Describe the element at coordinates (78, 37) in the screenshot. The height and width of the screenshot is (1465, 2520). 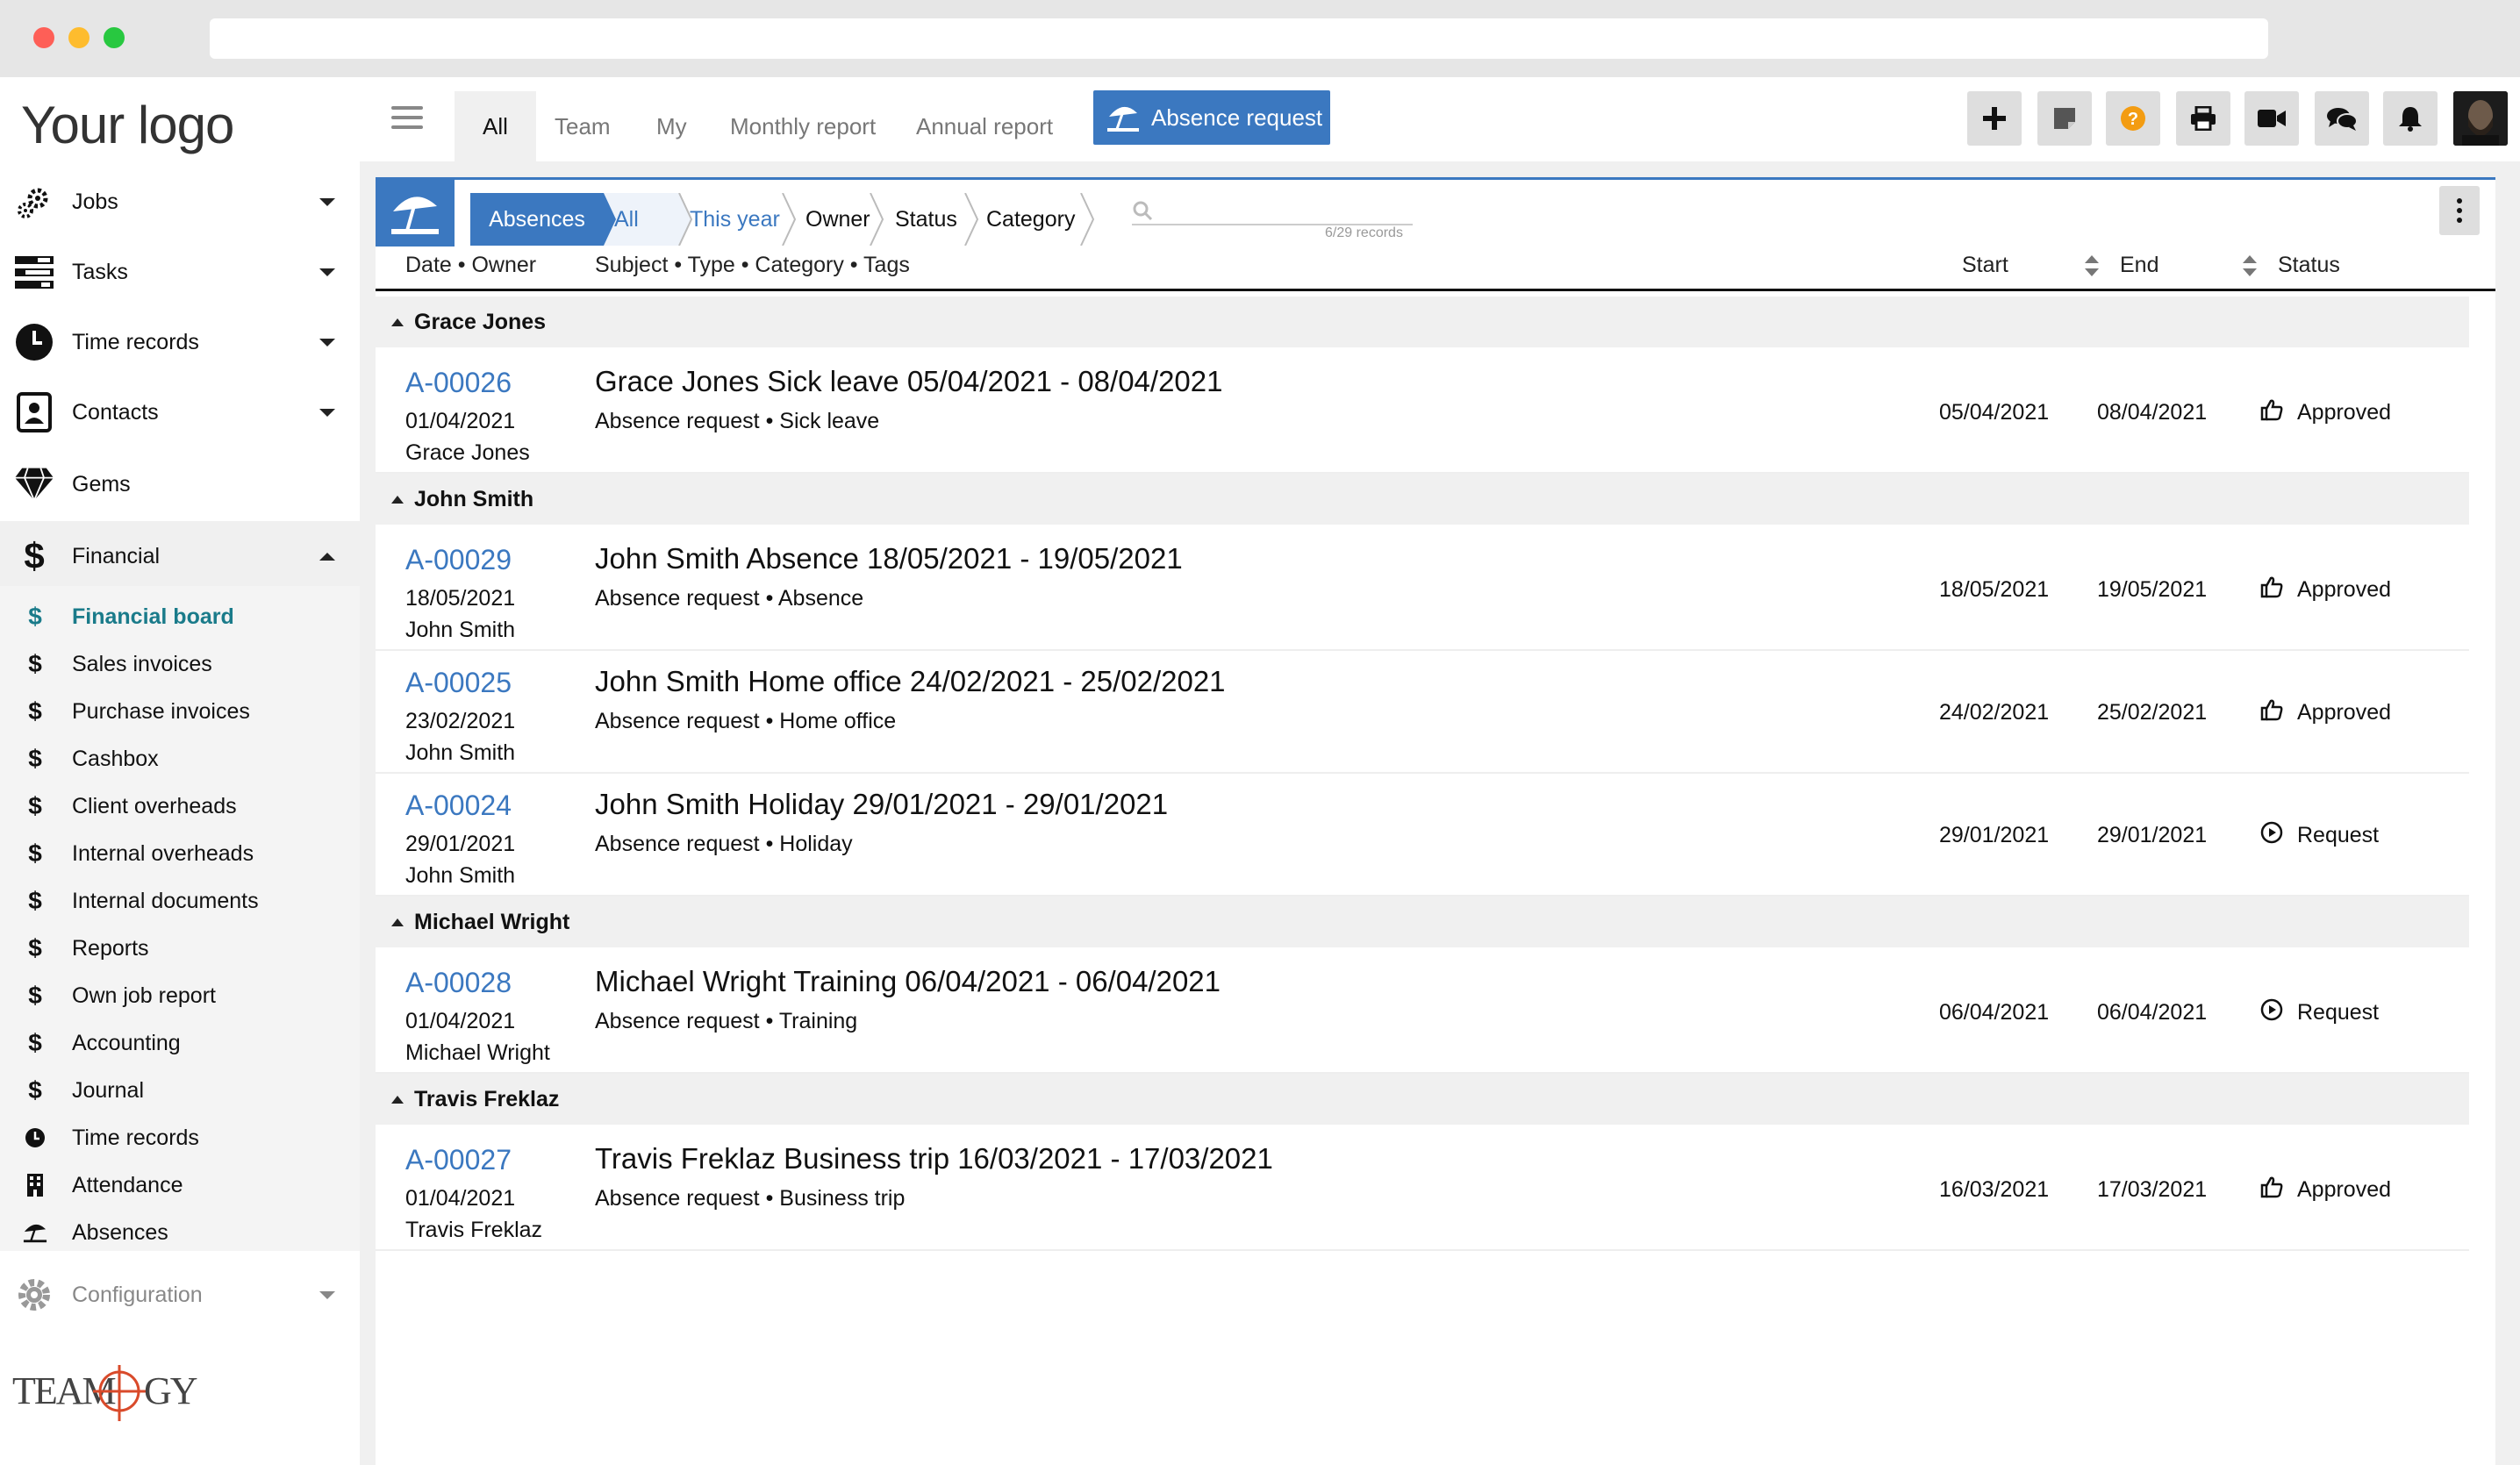
I see `minimize-window-icon` at that location.